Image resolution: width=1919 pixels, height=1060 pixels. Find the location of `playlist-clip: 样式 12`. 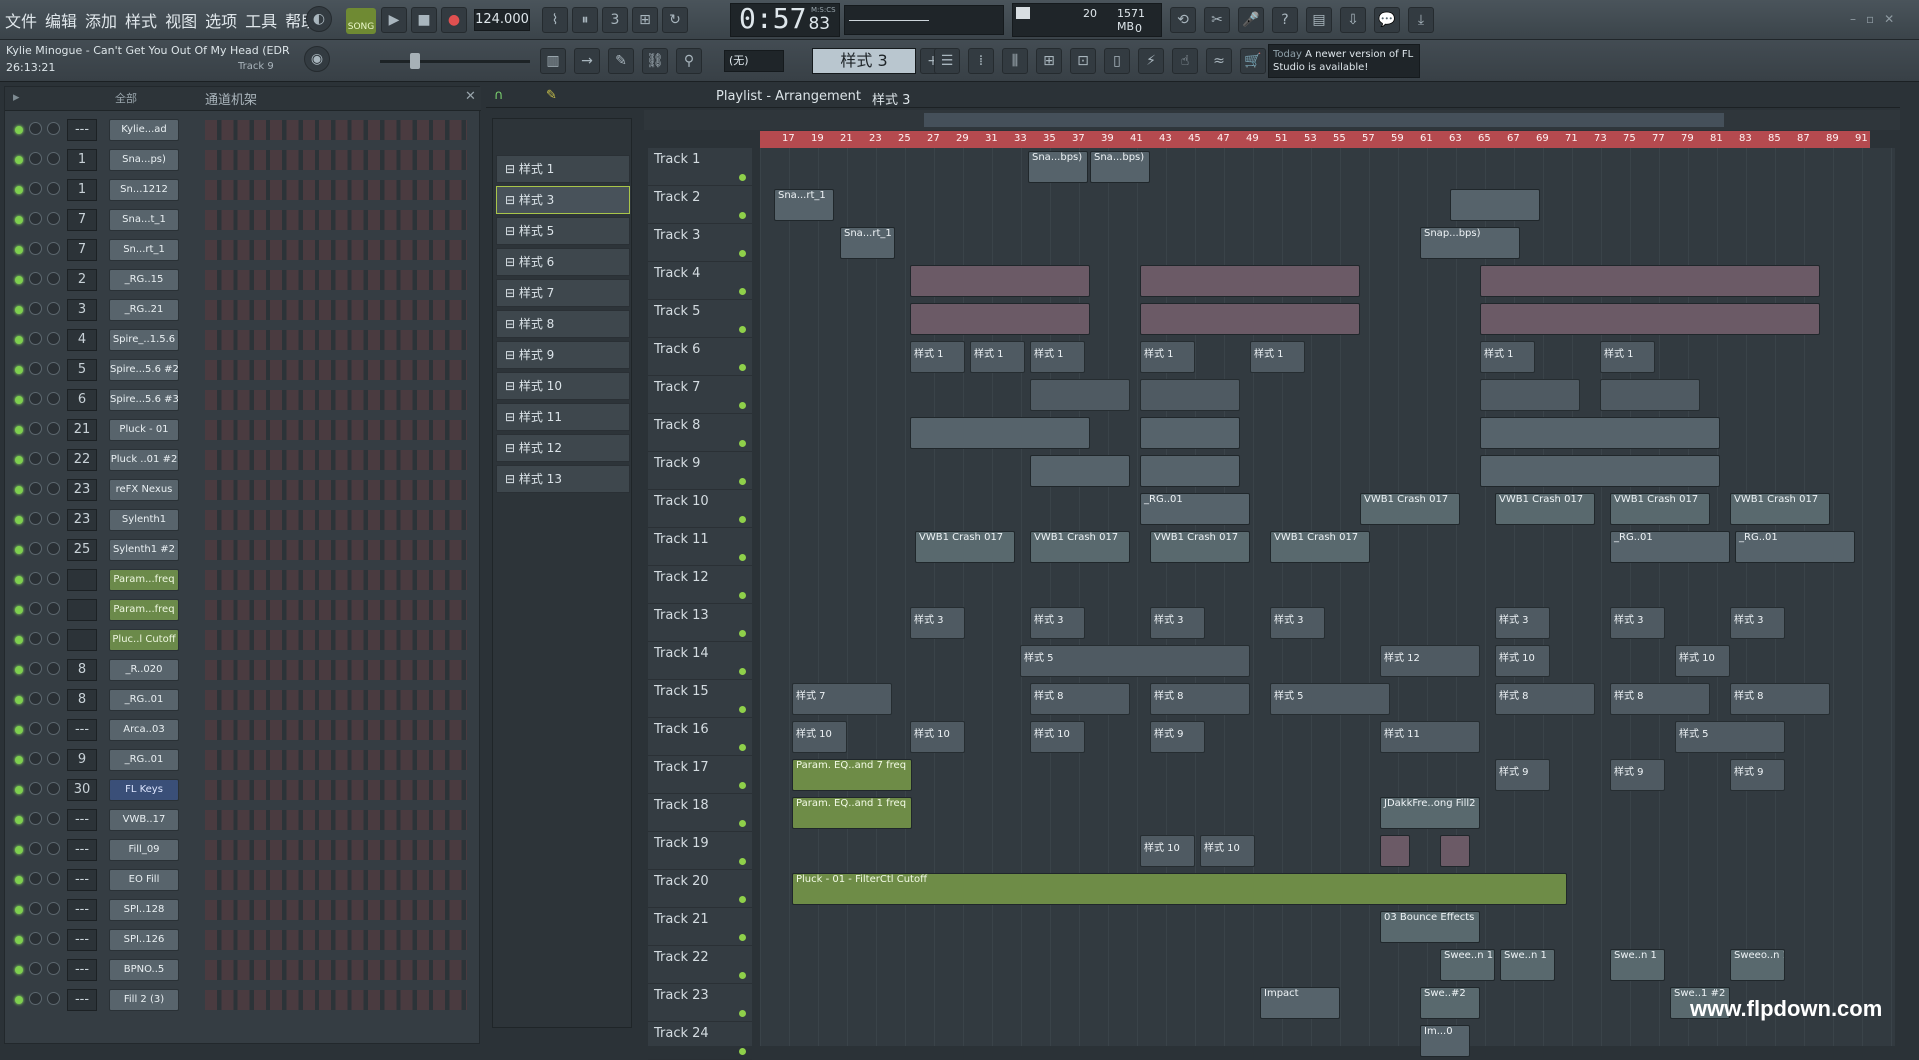

playlist-clip: 样式 12 is located at coordinates (1430, 661).